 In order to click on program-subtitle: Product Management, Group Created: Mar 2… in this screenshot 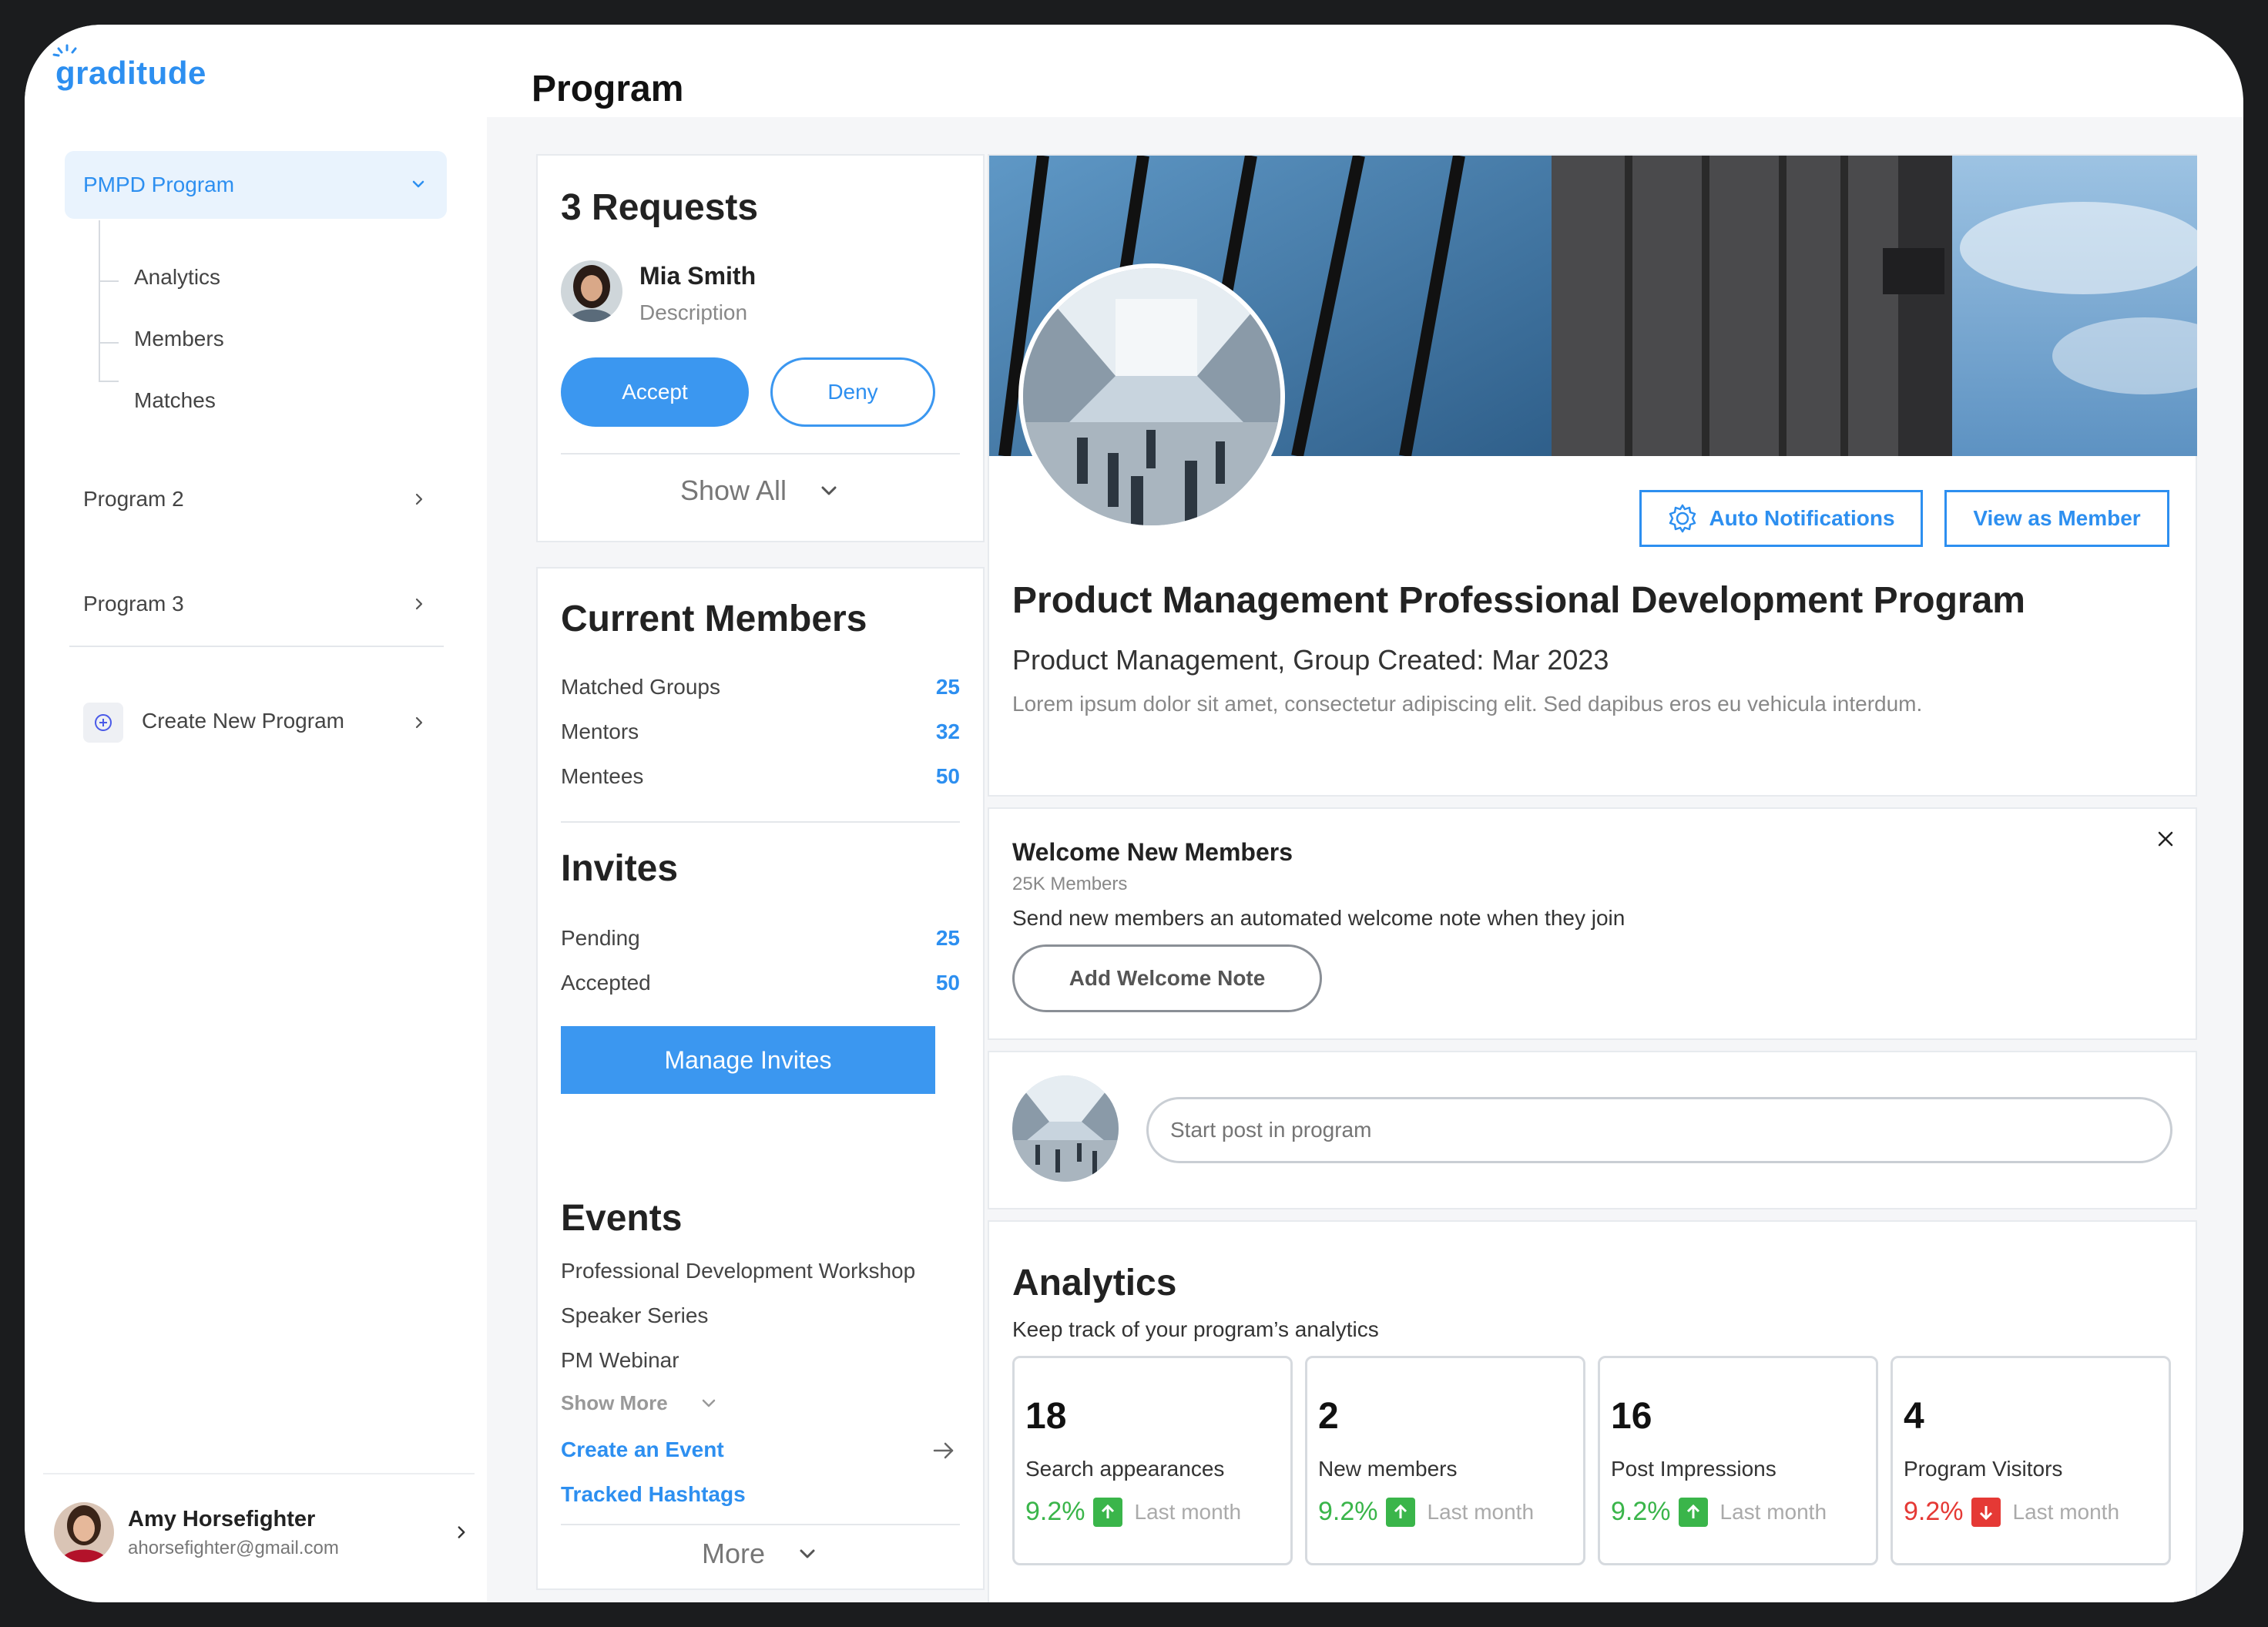, I will do `click(1310, 660)`.